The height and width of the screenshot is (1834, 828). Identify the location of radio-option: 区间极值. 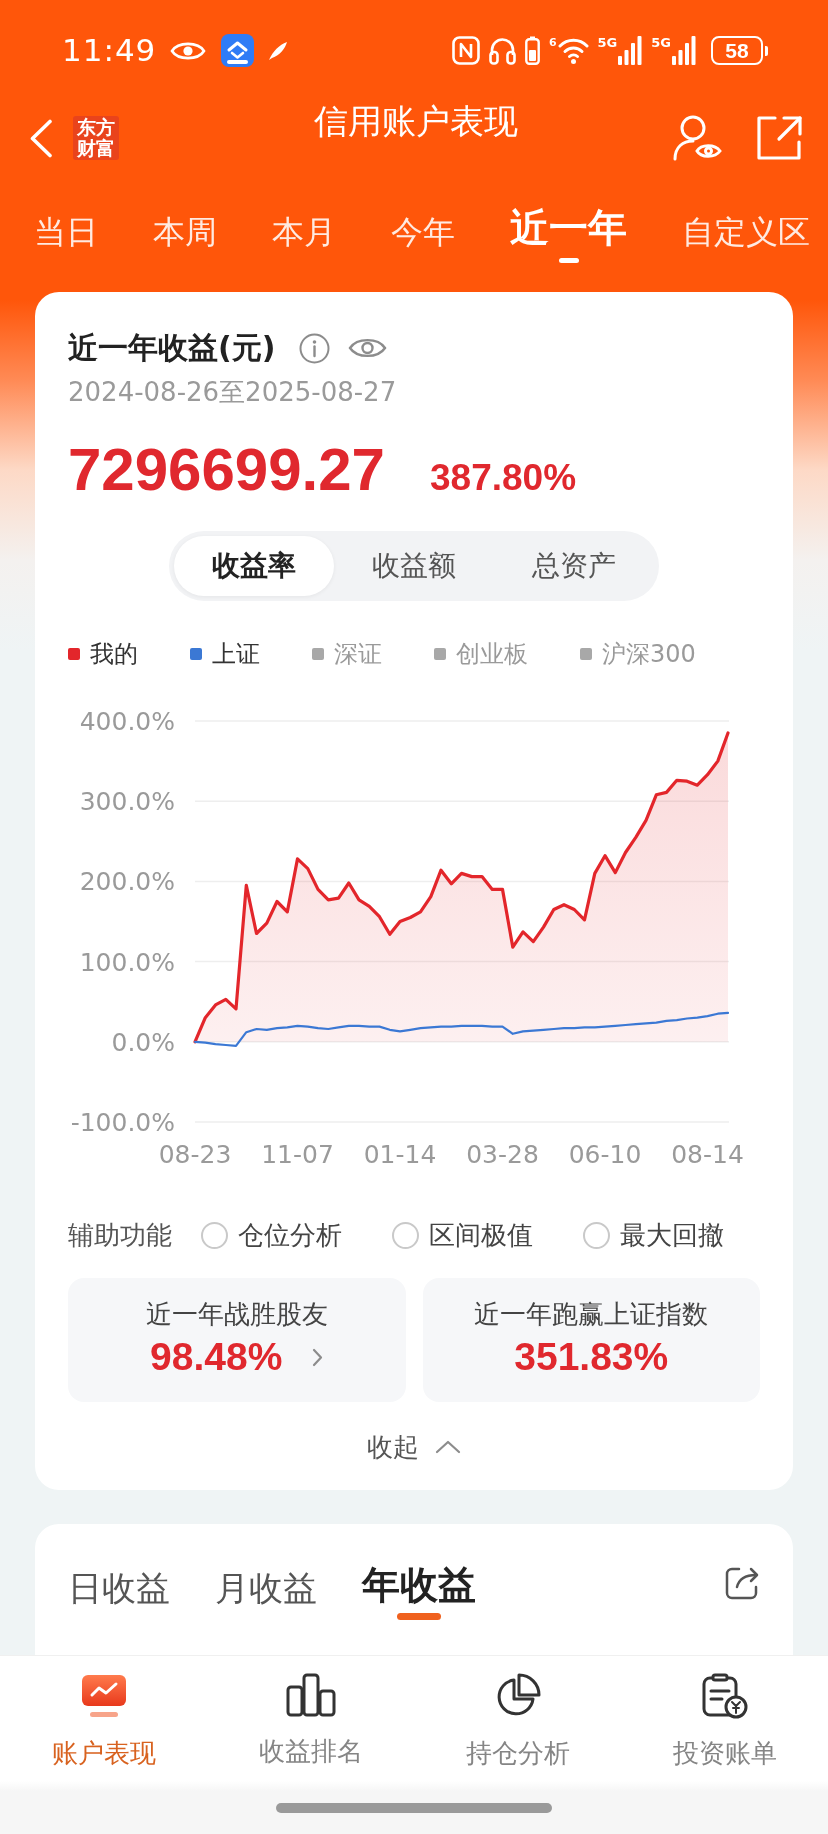
(462, 1235).